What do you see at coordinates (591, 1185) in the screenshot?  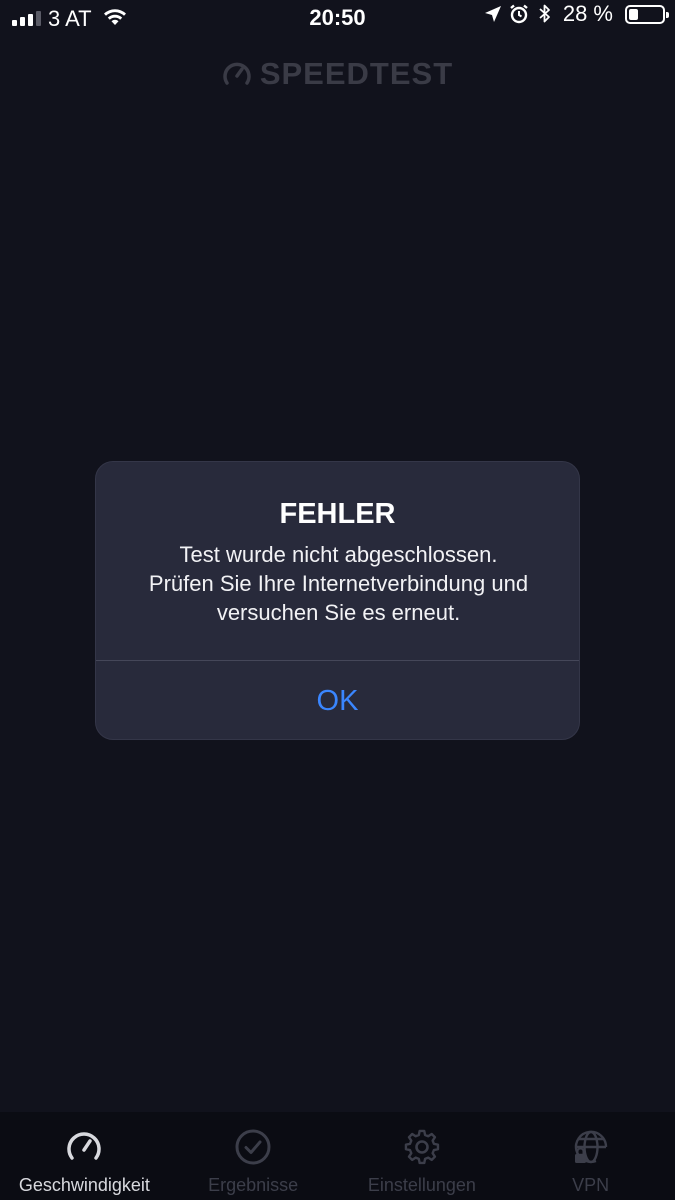 I see `tab-label: VPN` at bounding box center [591, 1185].